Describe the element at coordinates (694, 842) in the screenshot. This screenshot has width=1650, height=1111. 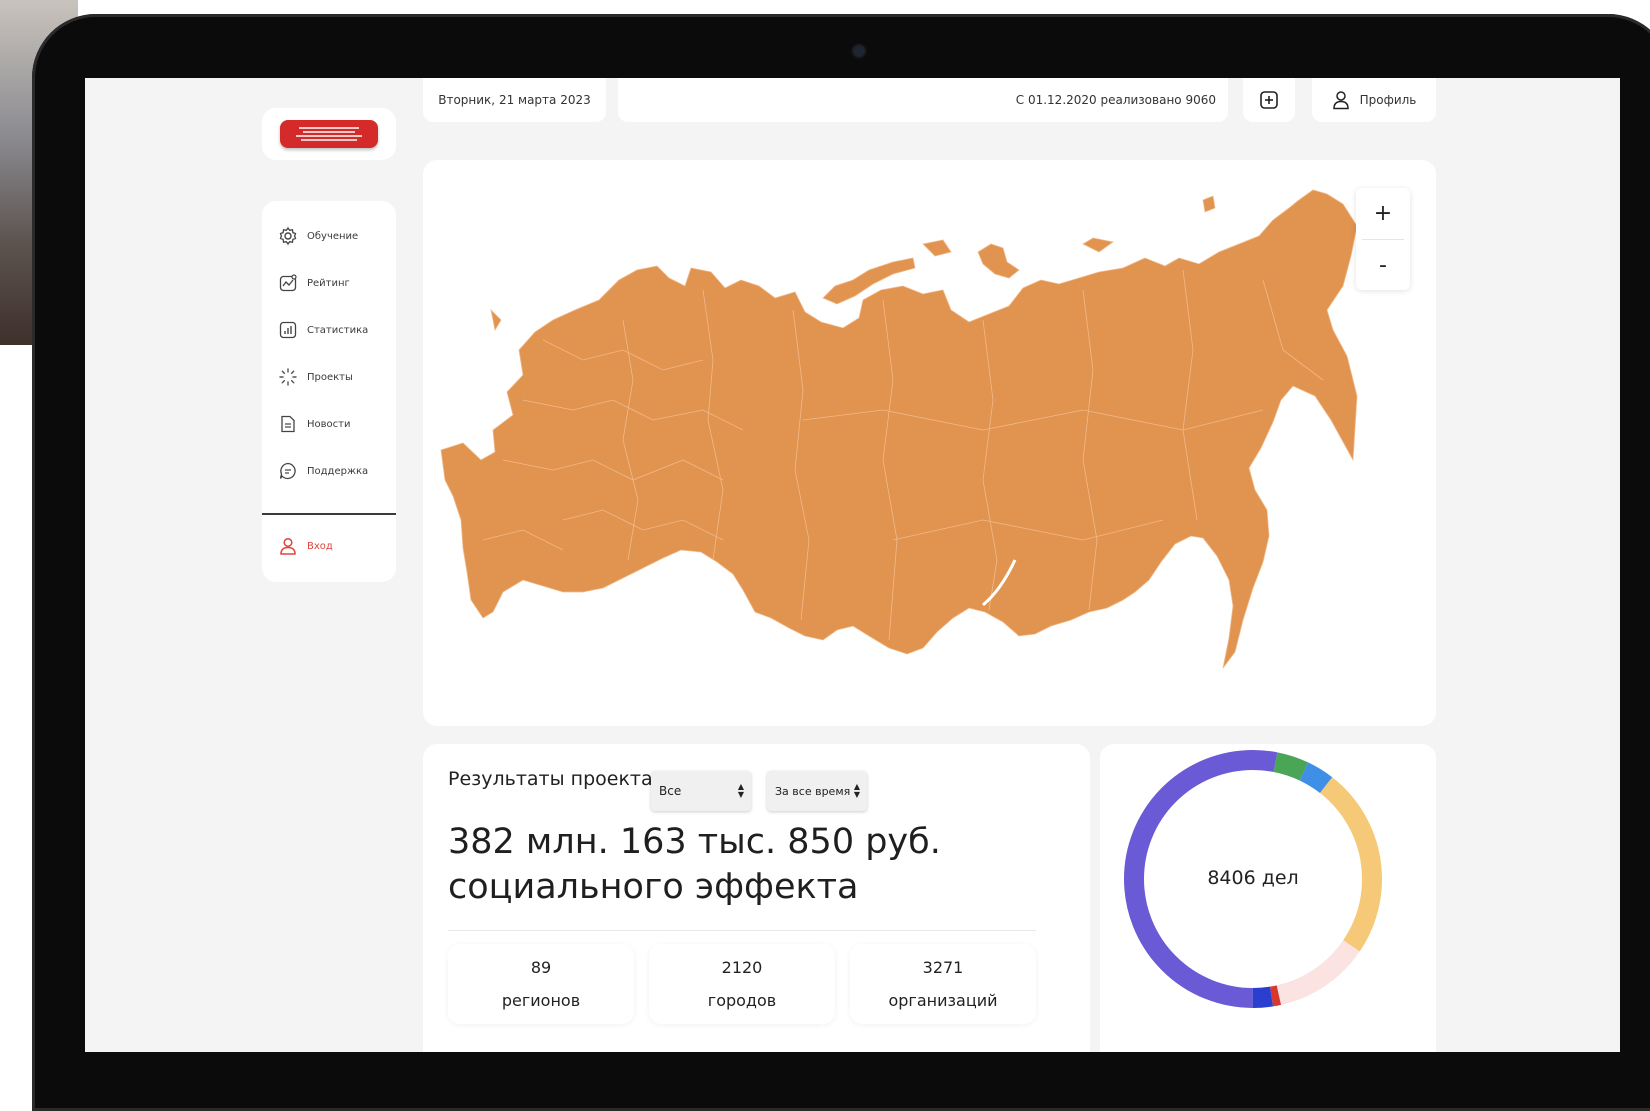
I see `social-effect-amount: 382 млн. 163 тыс. 850 руб.` at that location.